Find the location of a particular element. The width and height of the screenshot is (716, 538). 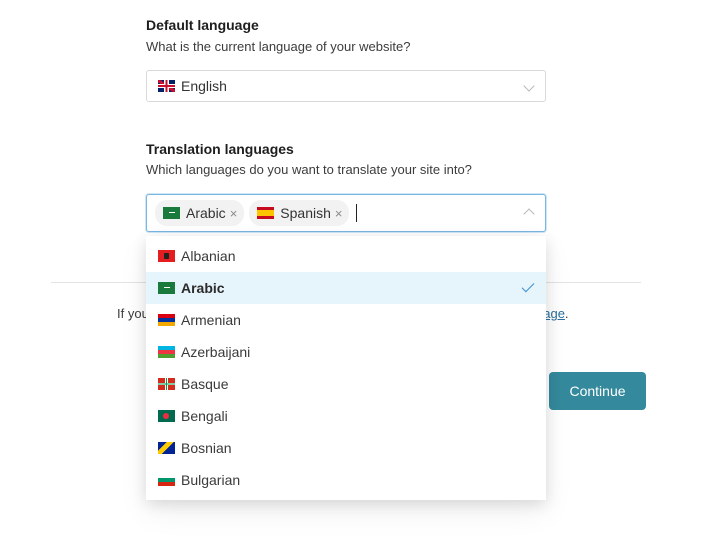

uk-flag-icon is located at coordinates (166, 86).